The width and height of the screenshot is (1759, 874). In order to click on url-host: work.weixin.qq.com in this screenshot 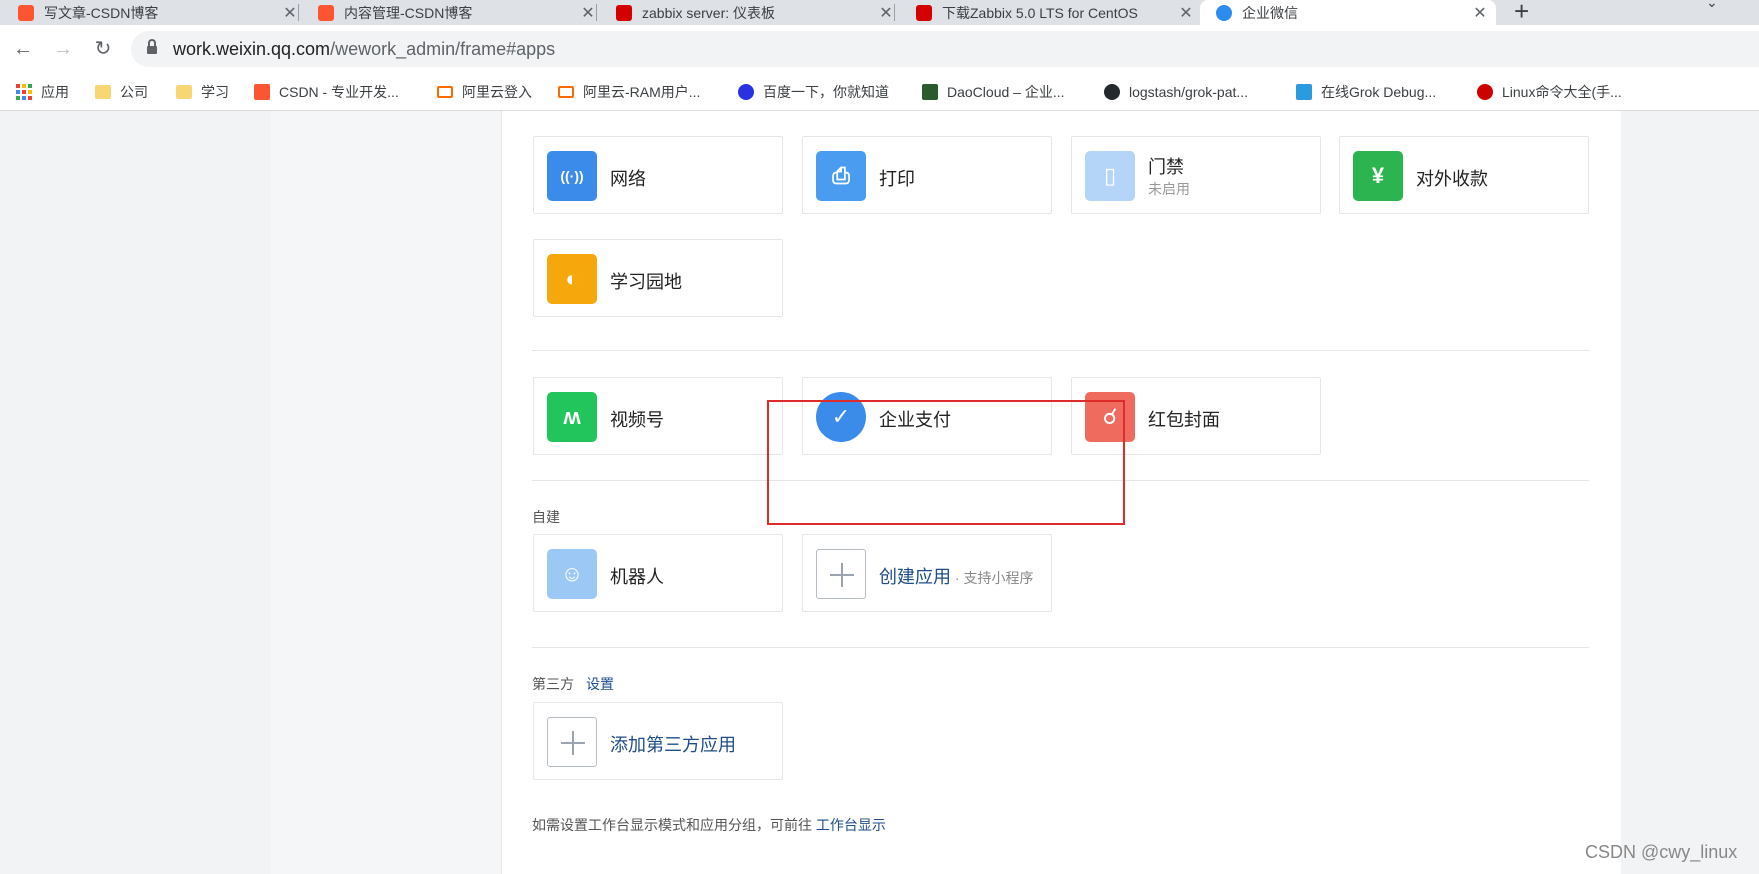, I will do `click(252, 49)`.